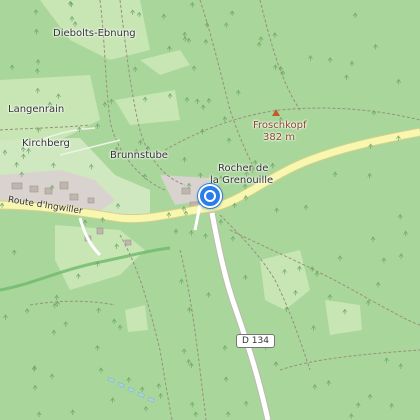 The width and height of the screenshot is (420, 420). Describe the element at coordinates (46, 143) in the screenshot. I see `place-label-kirchberg: Kirchberg` at that location.